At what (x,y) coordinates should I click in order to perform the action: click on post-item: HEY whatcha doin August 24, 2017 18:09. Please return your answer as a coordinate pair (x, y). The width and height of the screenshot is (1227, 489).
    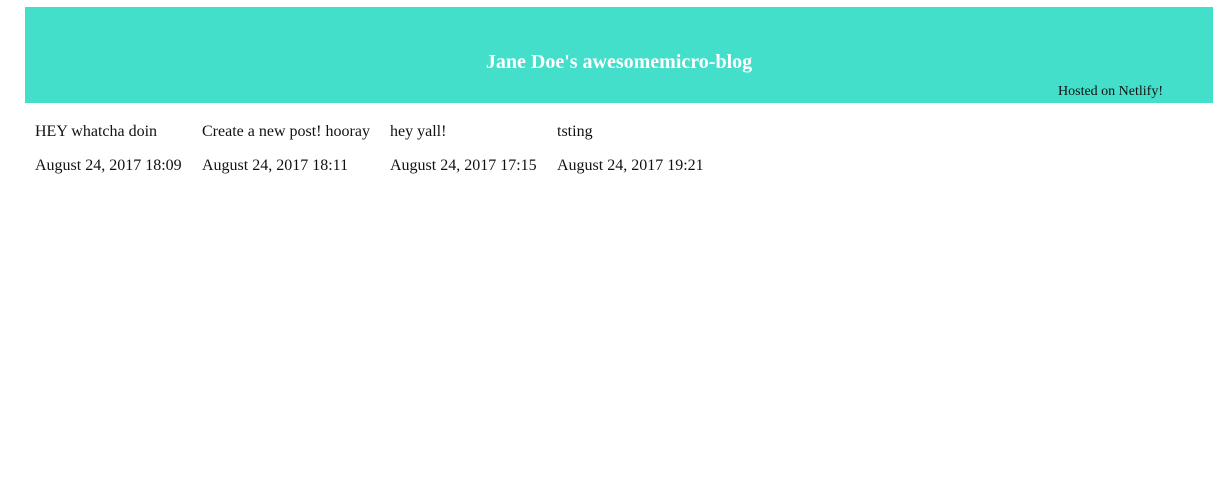
    Looking at the image, I should click on (108, 149).